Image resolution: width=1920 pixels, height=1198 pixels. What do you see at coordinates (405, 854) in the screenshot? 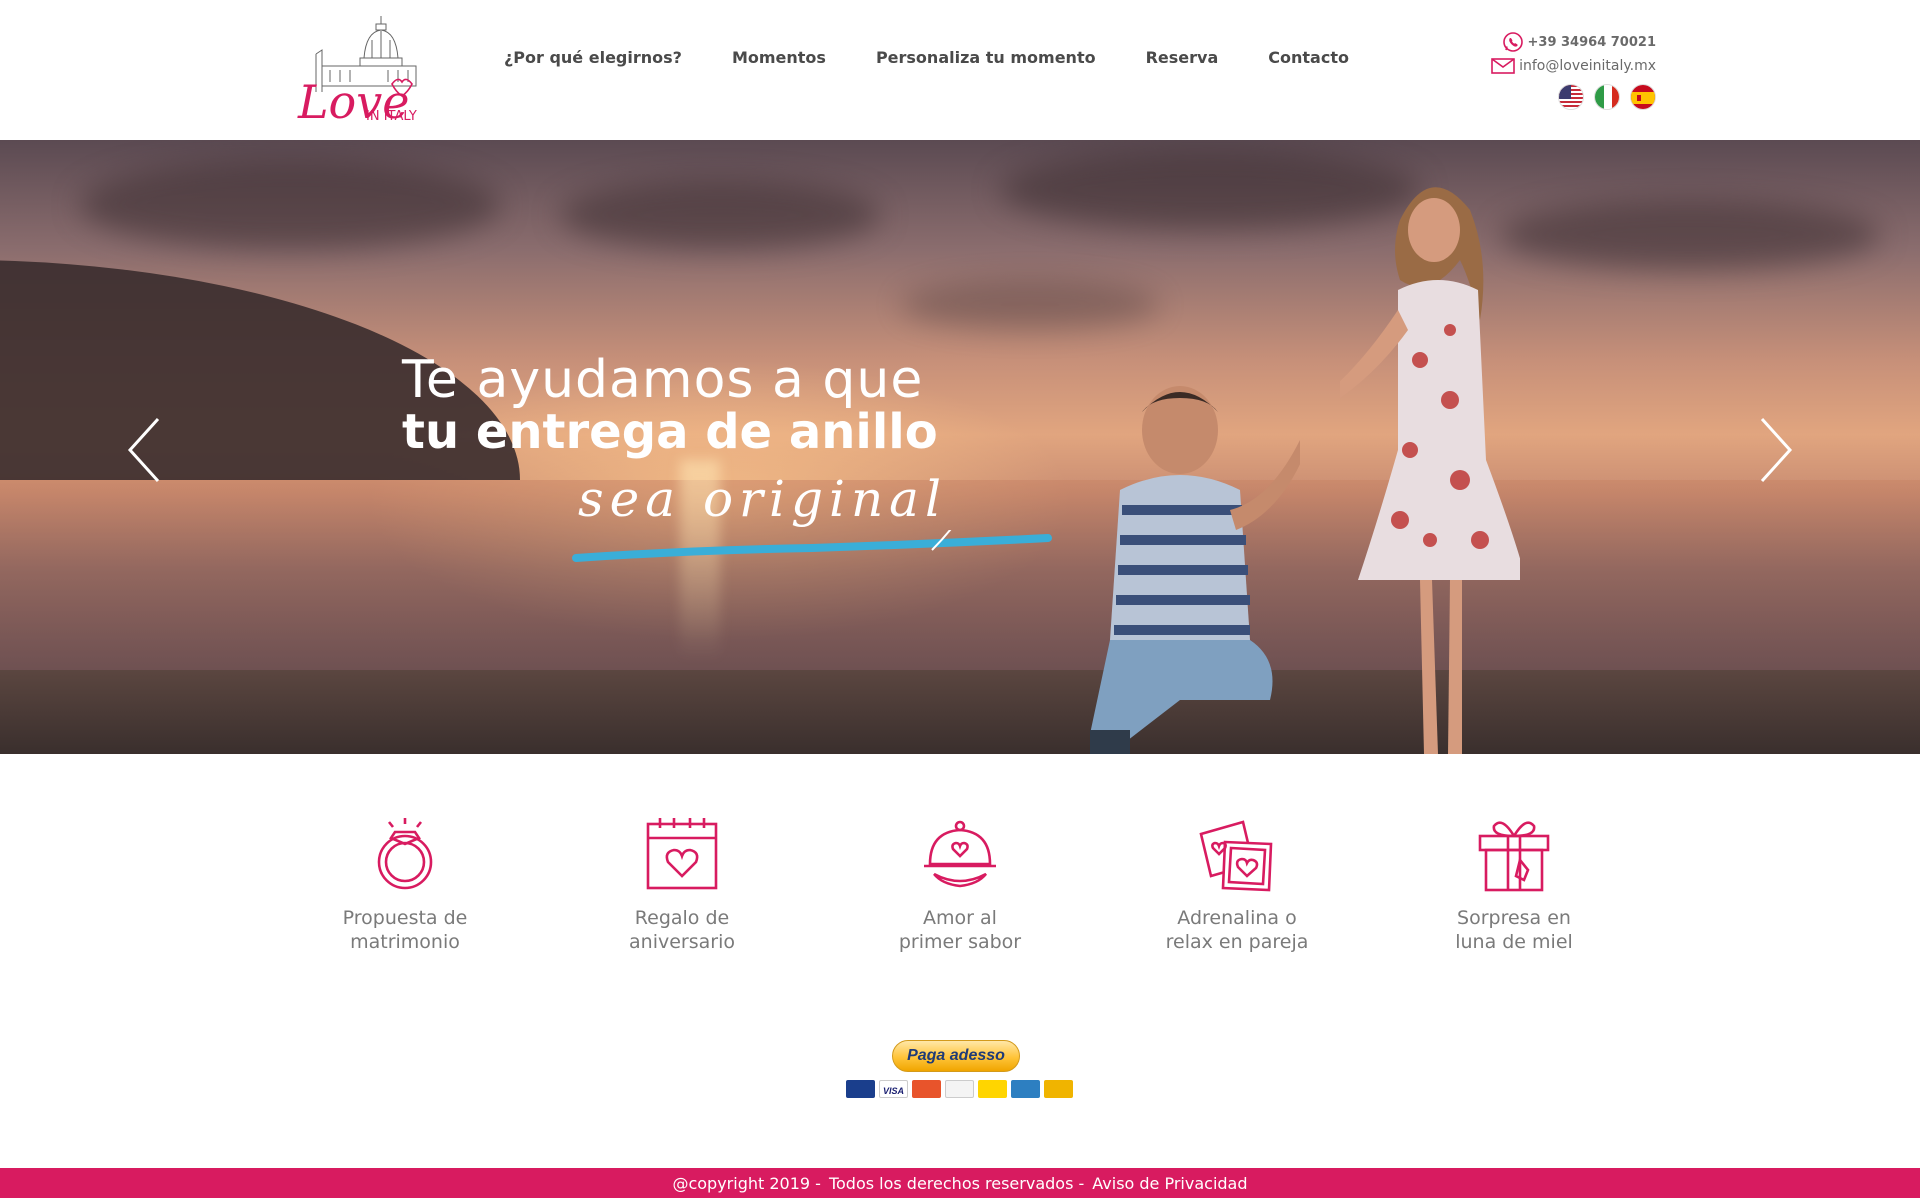
I see `ring-icon` at bounding box center [405, 854].